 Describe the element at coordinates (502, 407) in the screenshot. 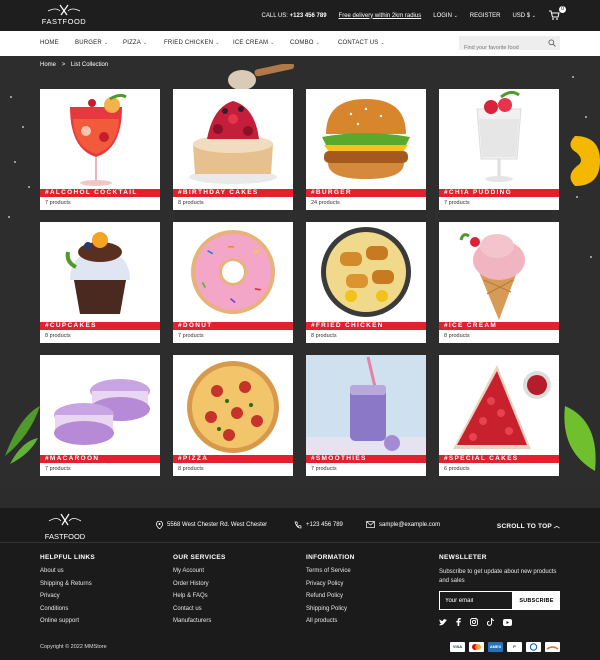

I see `special-cake-image` at that location.